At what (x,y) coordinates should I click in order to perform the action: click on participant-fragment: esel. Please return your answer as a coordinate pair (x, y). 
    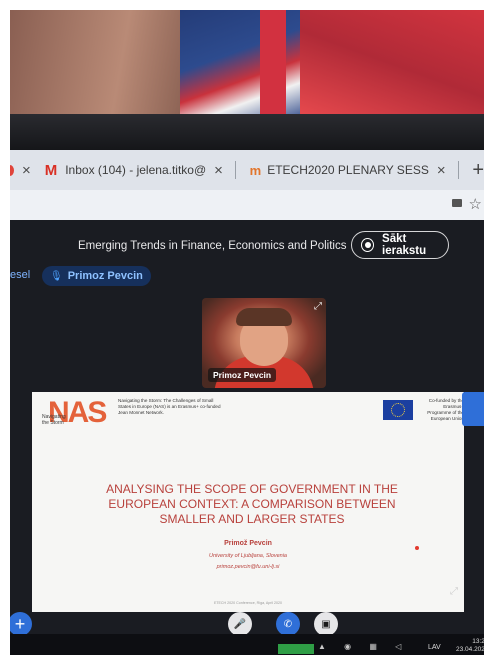
    Looking at the image, I should click on (20, 275).